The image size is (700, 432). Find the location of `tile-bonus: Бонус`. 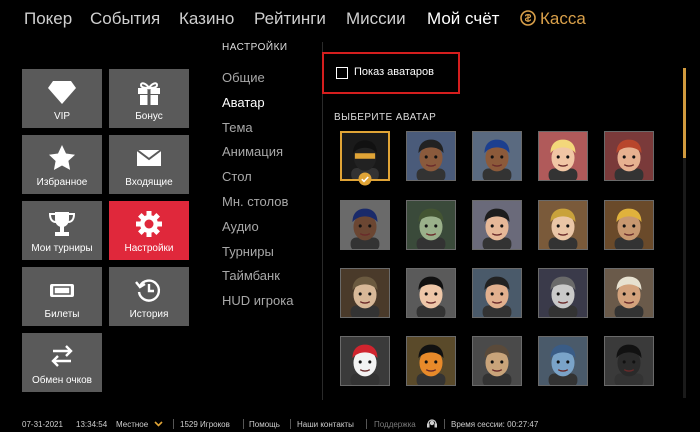

tile-bonus: Бонус is located at coordinates (149, 98).